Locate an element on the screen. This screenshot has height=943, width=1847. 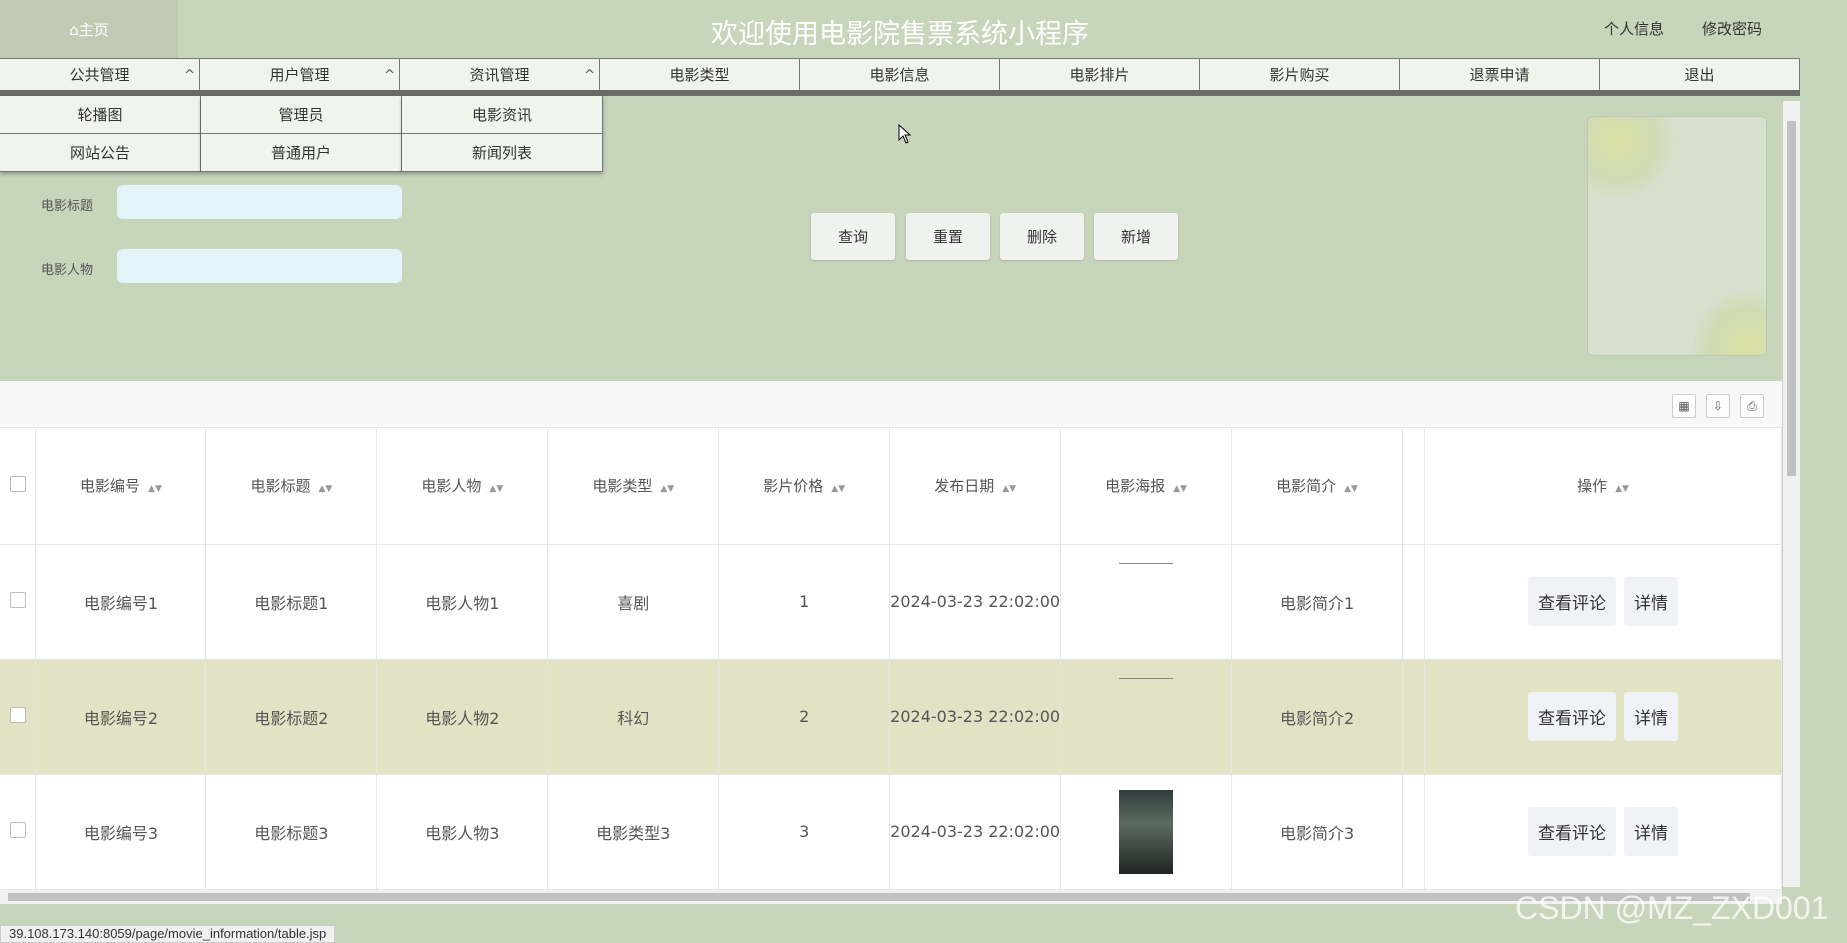
query-button: 查询 is located at coordinates (853, 236).